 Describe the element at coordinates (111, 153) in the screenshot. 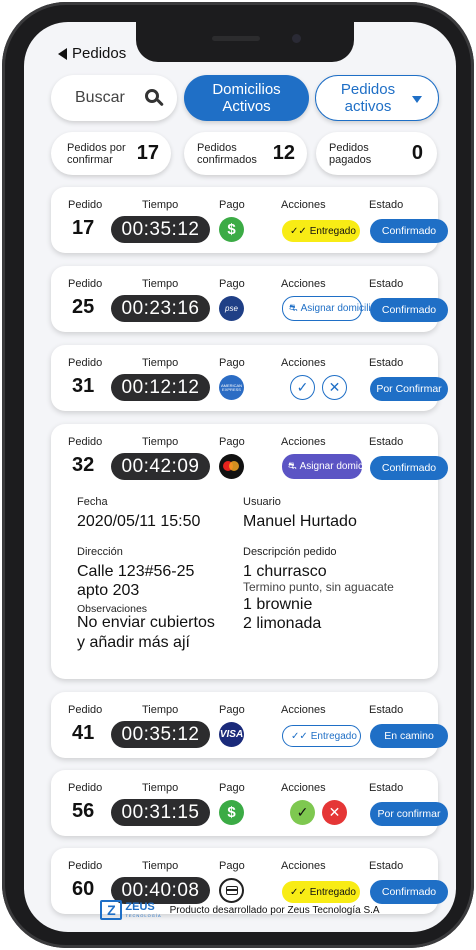

I see `stat-por-confirmar: Pedidos por confirmar 17` at that location.